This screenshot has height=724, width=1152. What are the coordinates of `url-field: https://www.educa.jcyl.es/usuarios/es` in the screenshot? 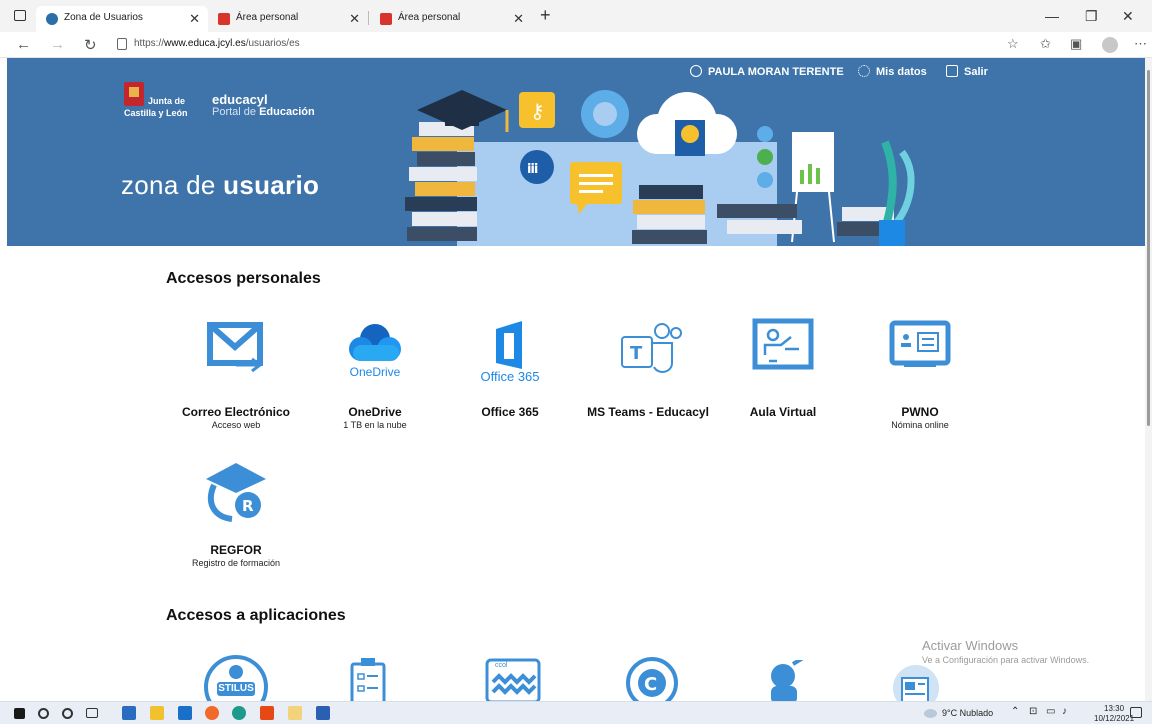 It's located at (217, 43).